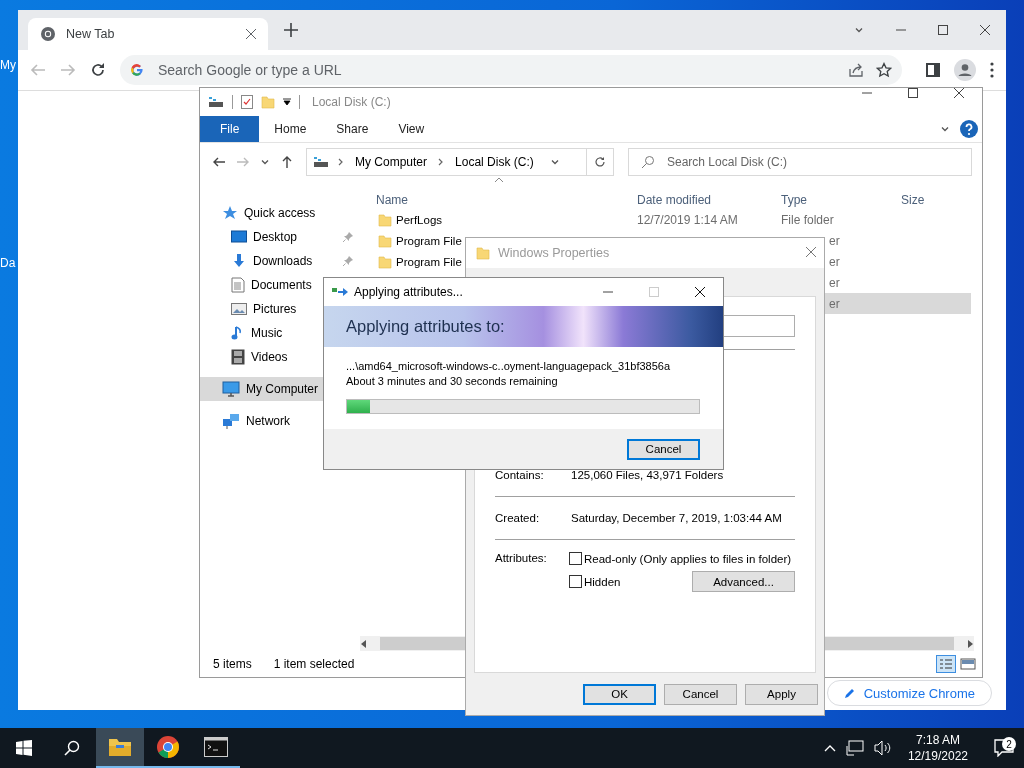  Describe the element at coordinates (647, 475) in the screenshot. I see `field-value: 125,060 Files, 43,971 Folders` at that location.